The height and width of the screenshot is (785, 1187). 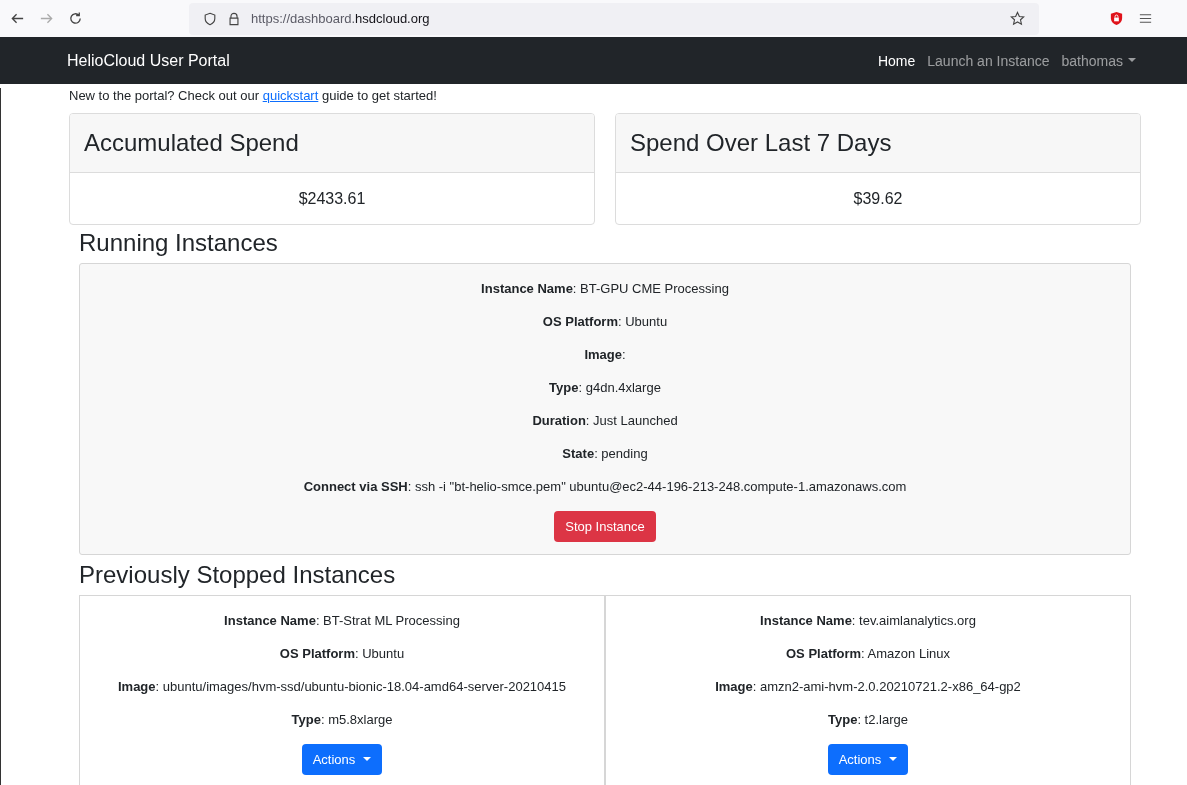 I want to click on spend-amount: $39.62, so click(x=878, y=198).